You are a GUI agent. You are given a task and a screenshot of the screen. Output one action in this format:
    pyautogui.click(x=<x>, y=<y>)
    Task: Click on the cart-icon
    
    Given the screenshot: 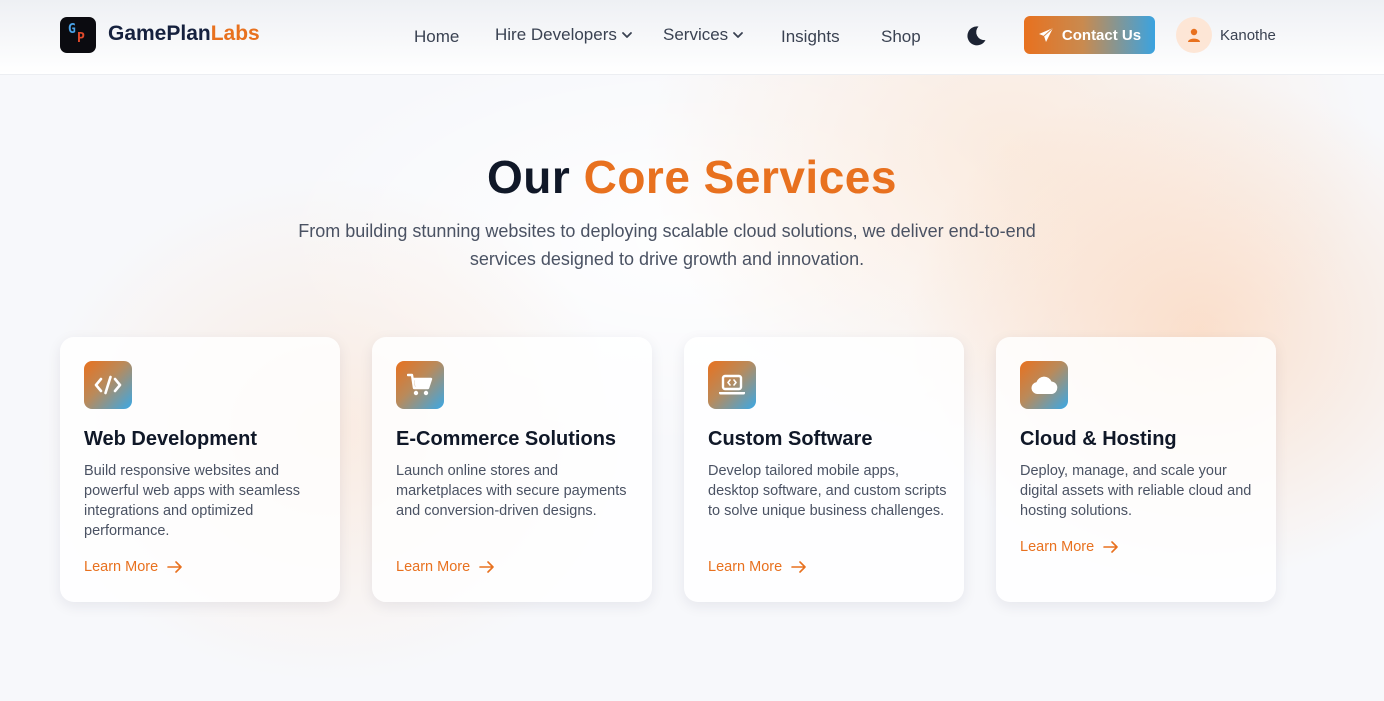 What is the action you would take?
    pyautogui.click(x=420, y=385)
    